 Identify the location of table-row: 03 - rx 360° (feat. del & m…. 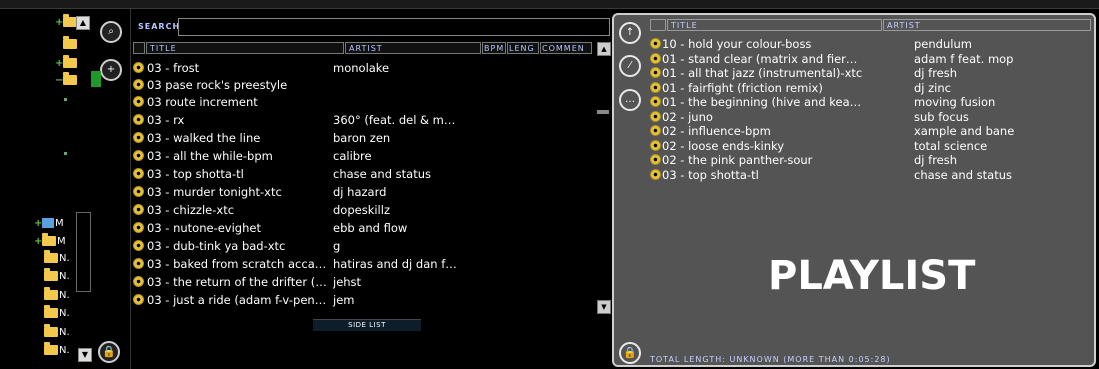
(366, 120).